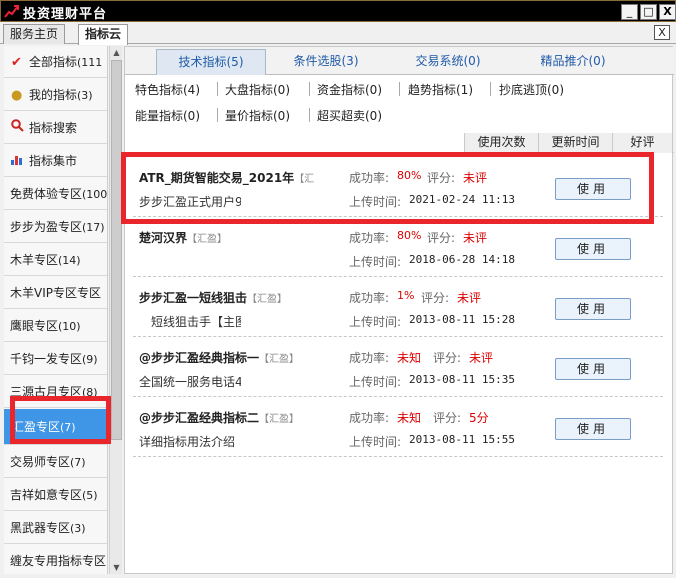 The image size is (676, 578). Describe the element at coordinates (349, 89) in the screenshot. I see `category-capital: 资金指标(0)` at that location.